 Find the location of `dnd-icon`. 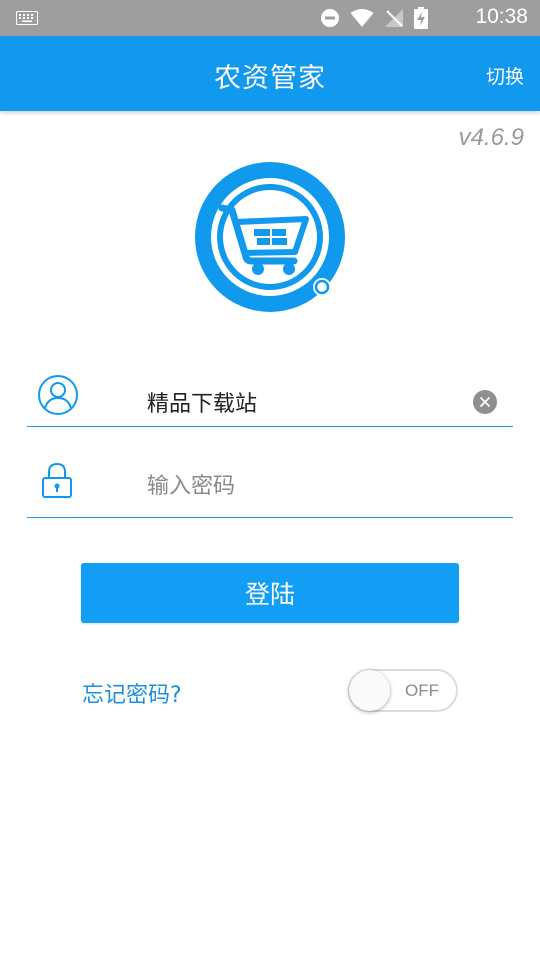

dnd-icon is located at coordinates (330, 18).